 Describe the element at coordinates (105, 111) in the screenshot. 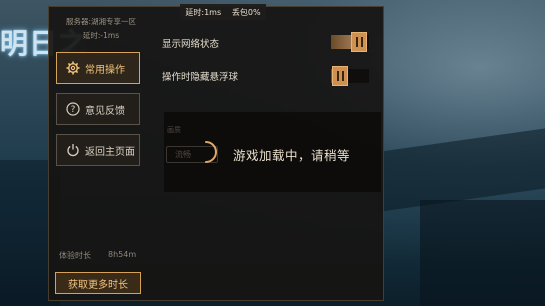

I see `nav-label: 意见反馈` at that location.